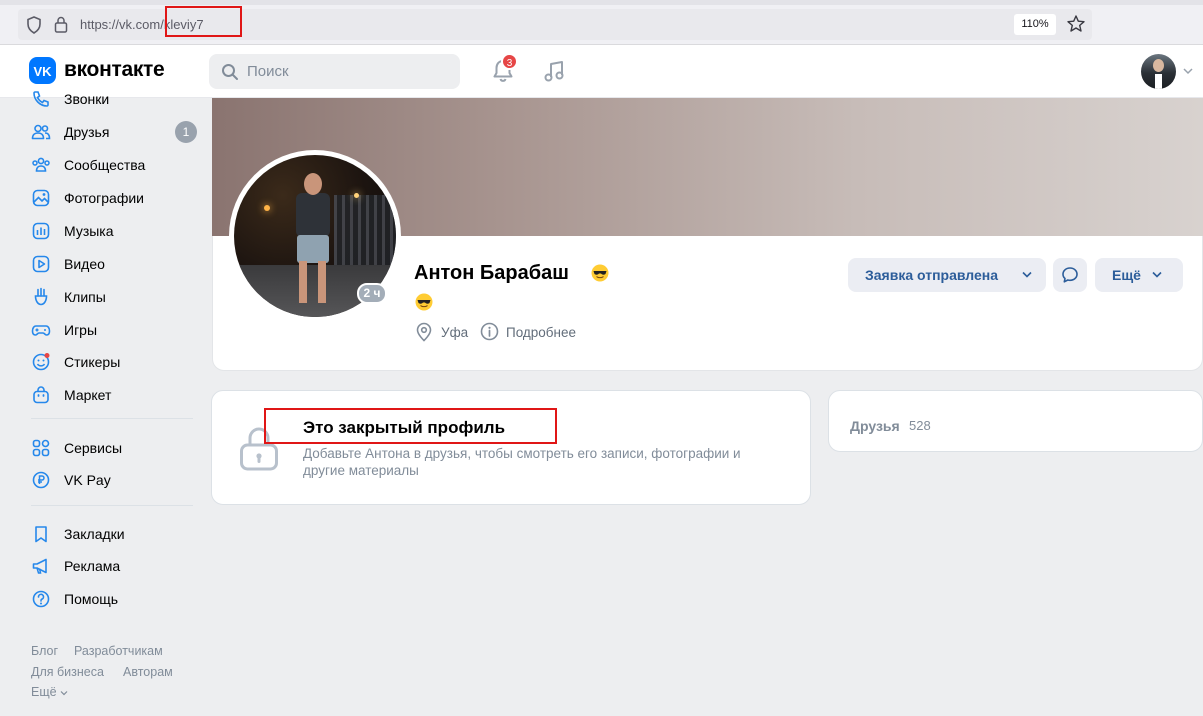 This screenshot has width=1203, height=716. Describe the element at coordinates (313, 249) in the screenshot. I see `photo-person-shorts` at that location.